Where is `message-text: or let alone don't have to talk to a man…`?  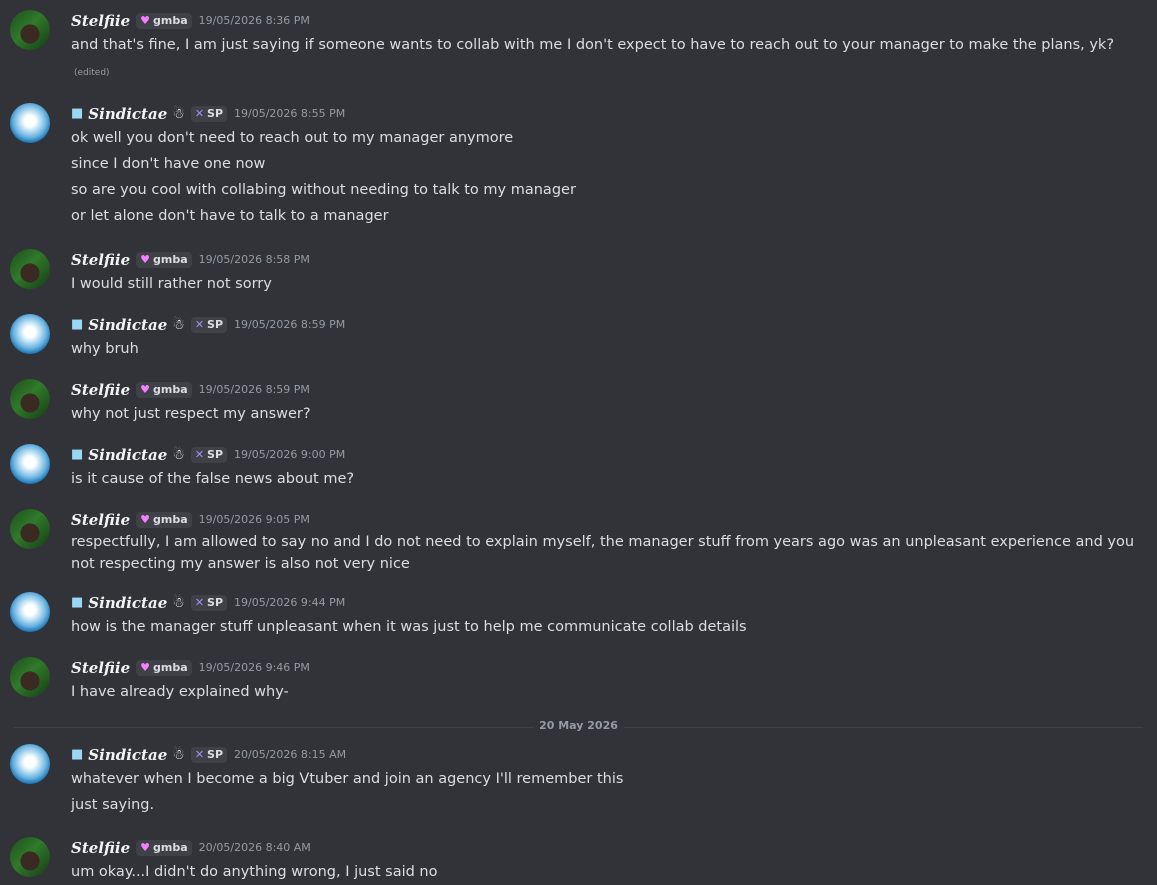
message-text: or let alone don't have to talk to a man… is located at coordinates (230, 216).